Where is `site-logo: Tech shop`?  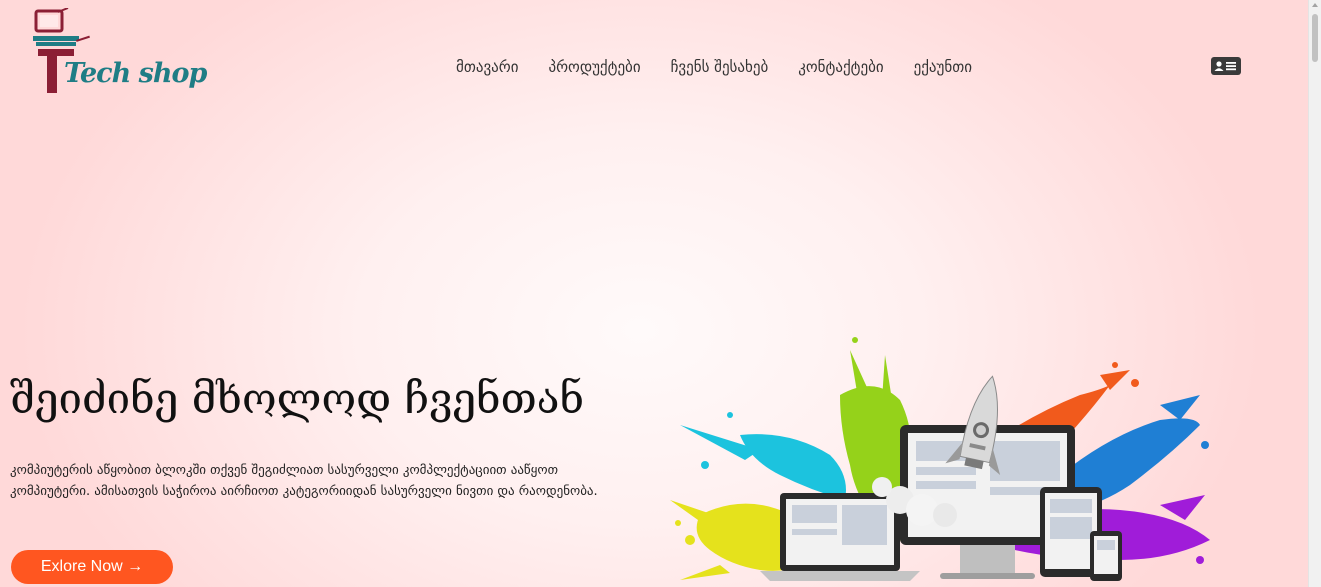
site-logo: Tech shop is located at coordinates (118, 56).